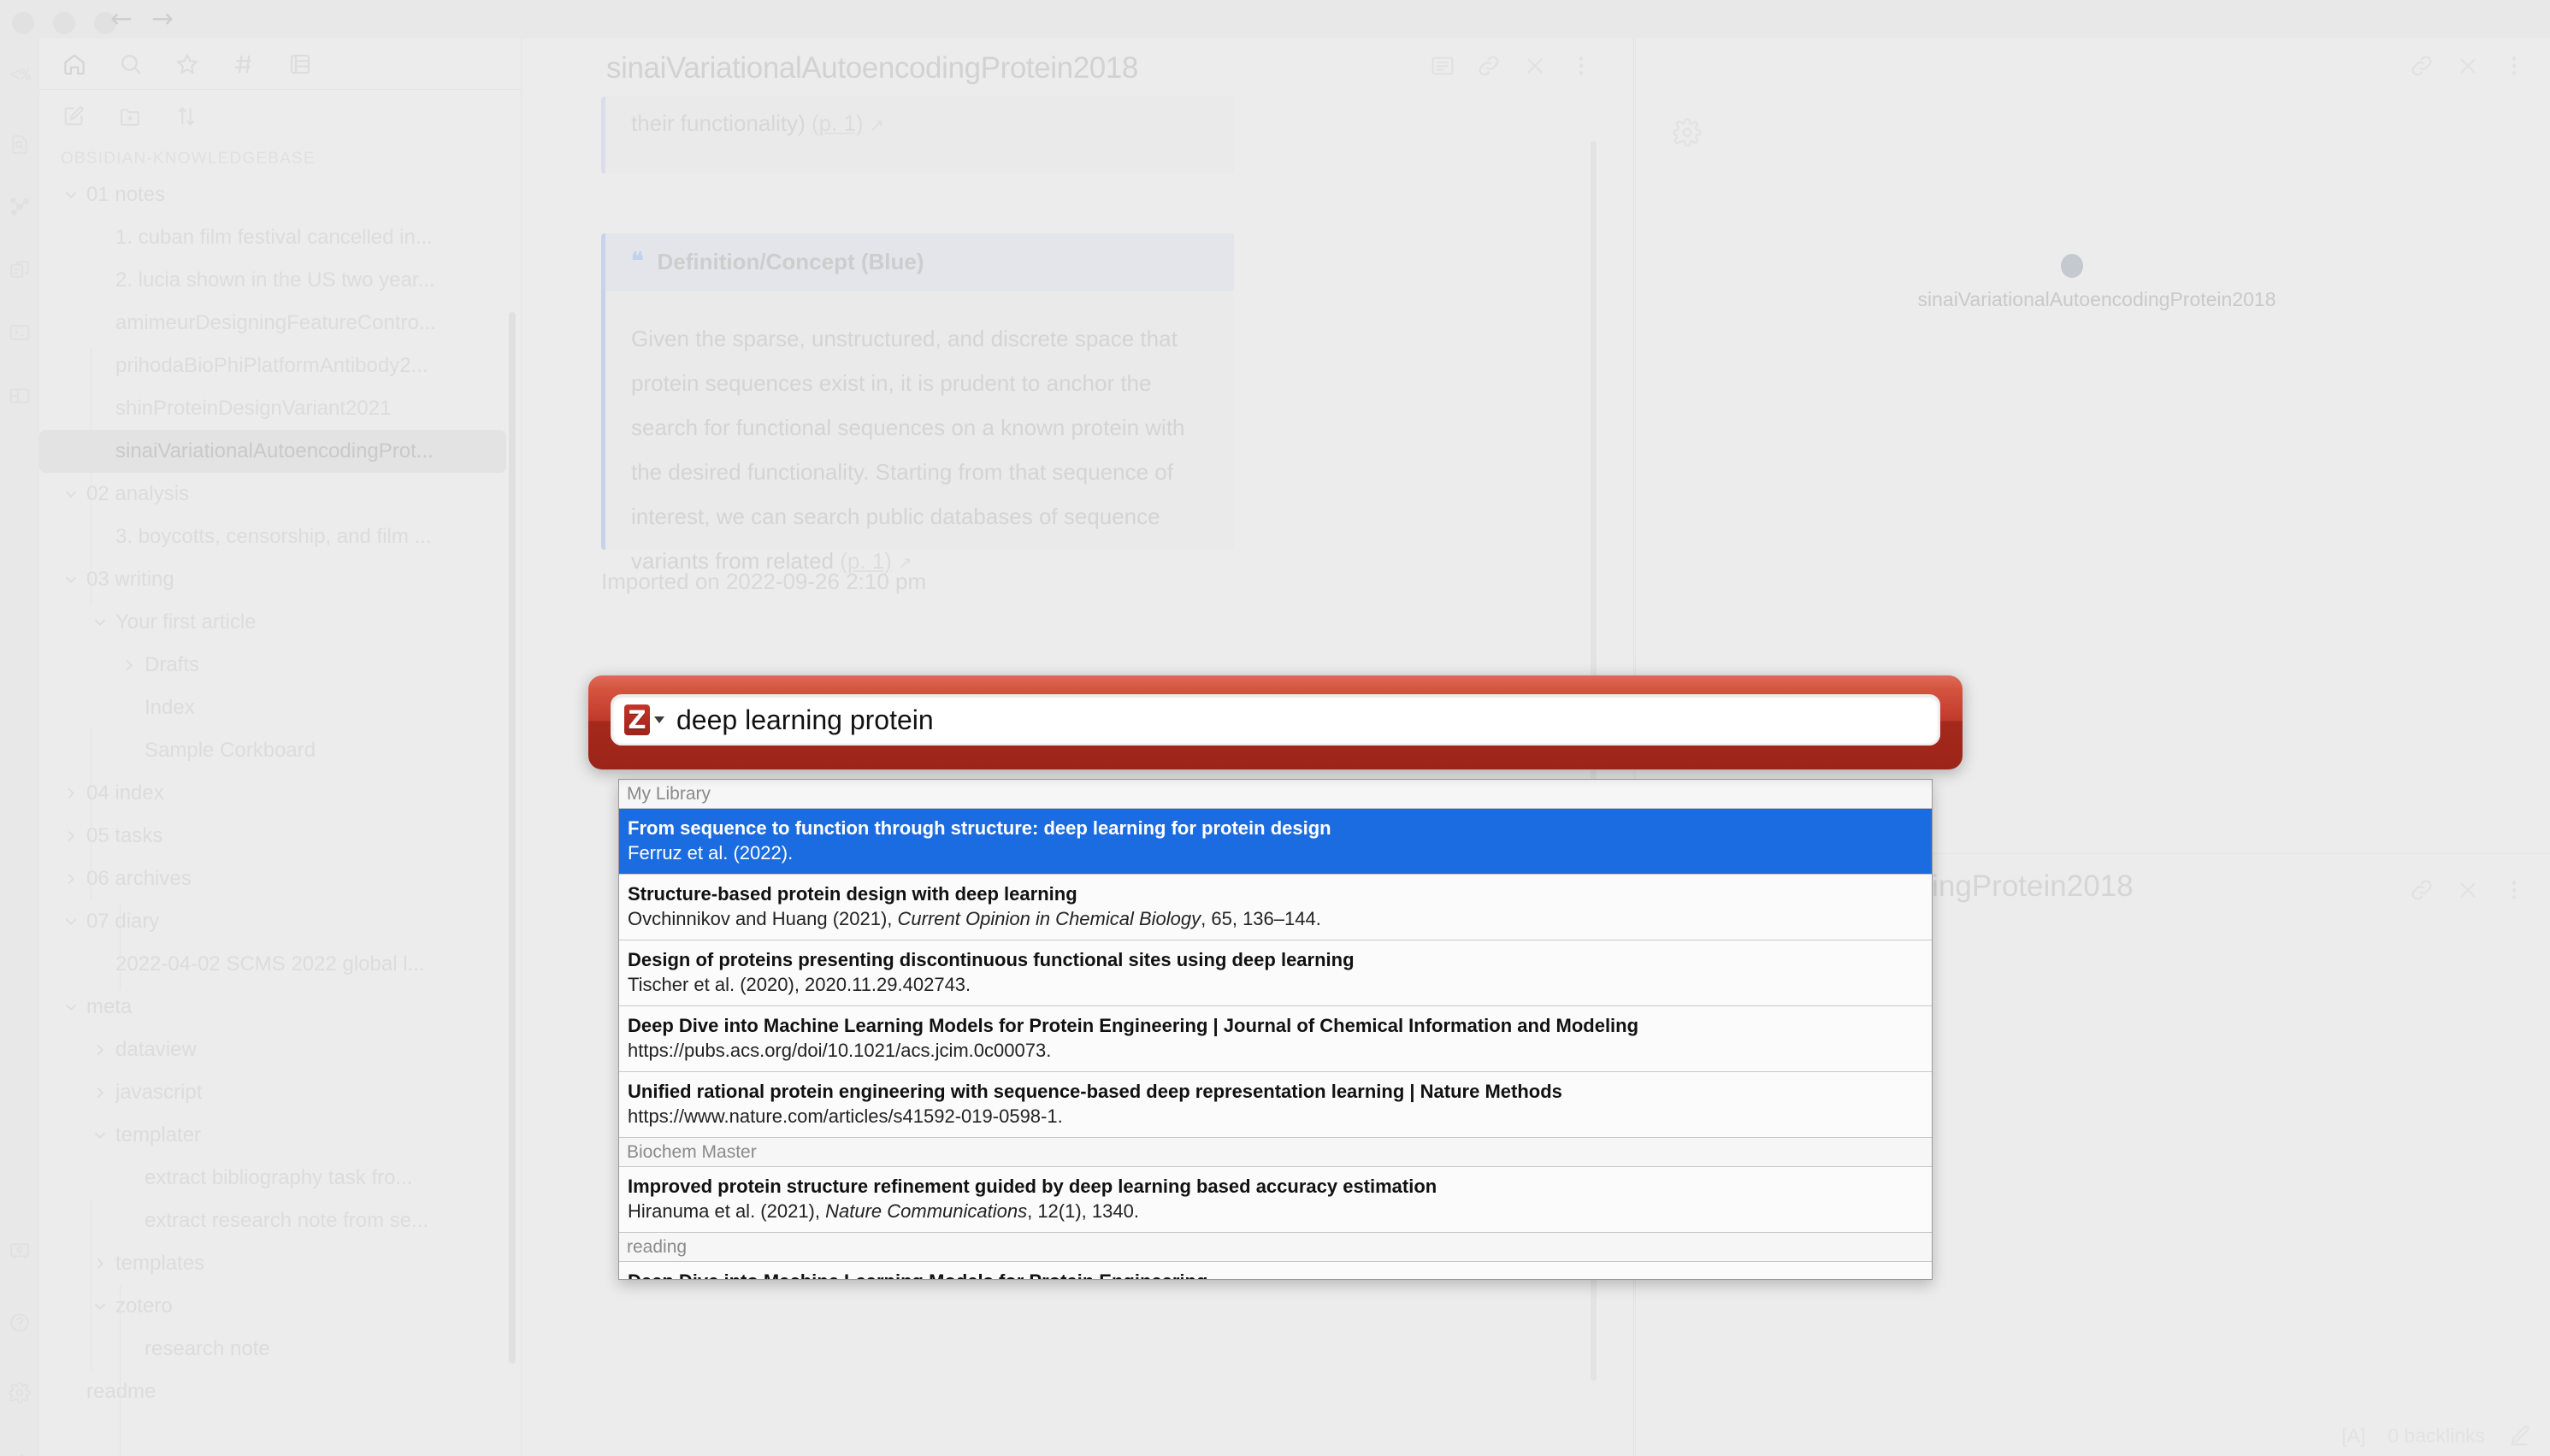 The width and height of the screenshot is (2550, 1456). What do you see at coordinates (122, 19) in the screenshot?
I see `nav-back-button: ←` at bounding box center [122, 19].